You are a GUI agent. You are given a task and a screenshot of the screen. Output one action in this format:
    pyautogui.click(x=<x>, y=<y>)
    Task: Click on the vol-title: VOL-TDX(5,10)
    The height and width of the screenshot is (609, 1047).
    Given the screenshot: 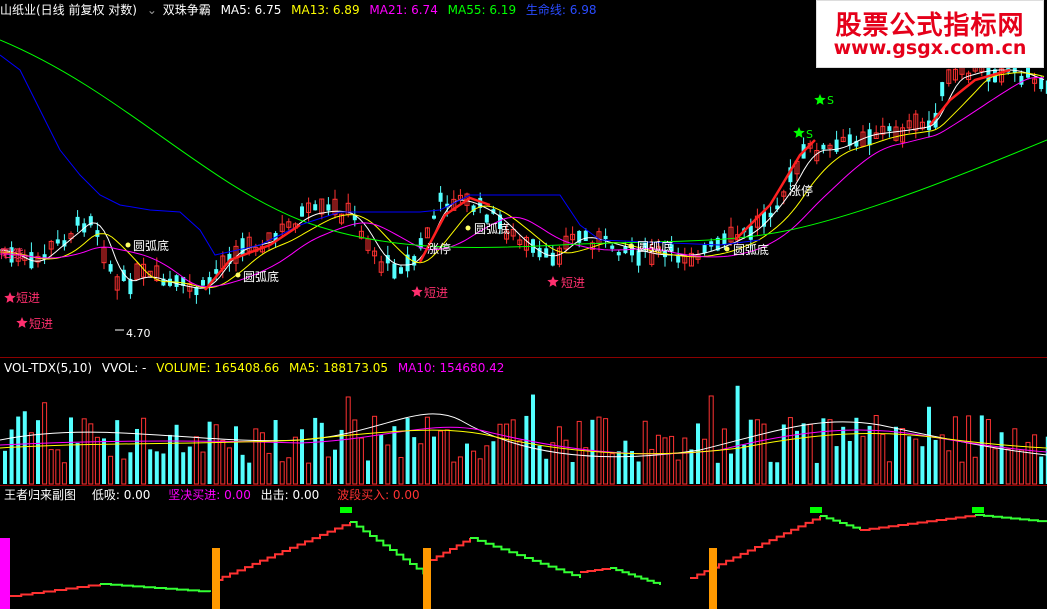 What is the action you would take?
    pyautogui.click(x=48, y=368)
    